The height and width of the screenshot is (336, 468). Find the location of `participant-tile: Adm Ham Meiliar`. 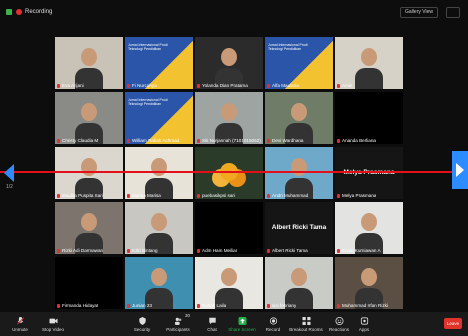

participant-tile: Adm Ham Meiliar is located at coordinates (229, 228).